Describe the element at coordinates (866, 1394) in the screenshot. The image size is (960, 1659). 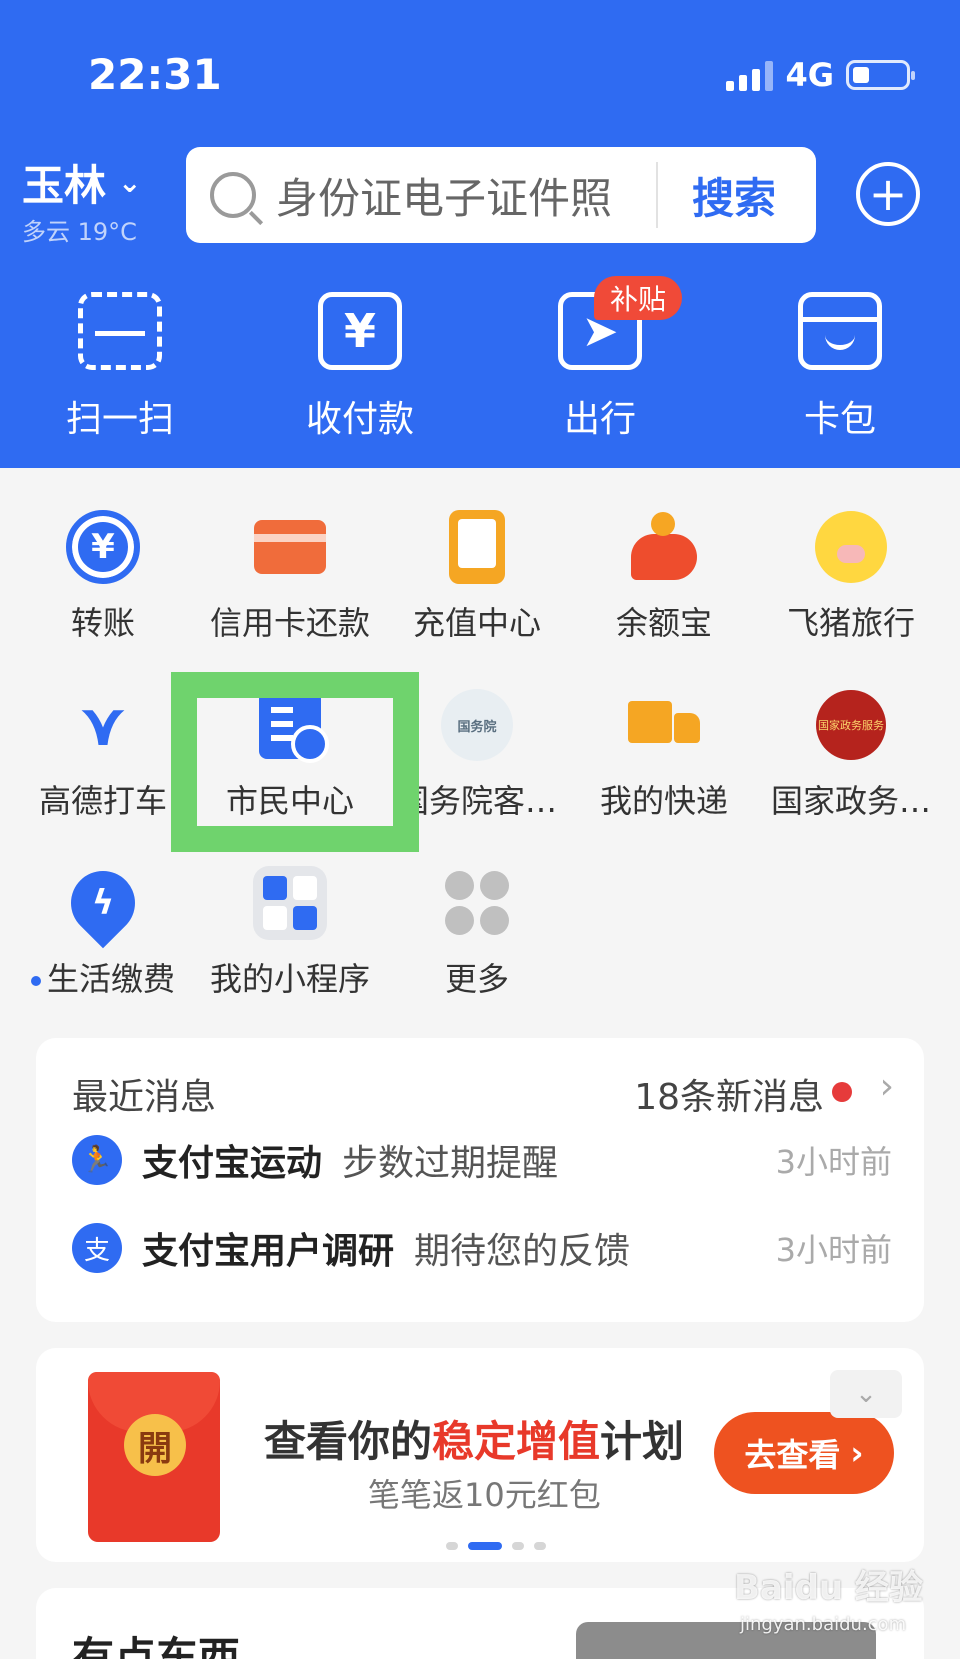
I see `collapse-chevron-icon: ⌄` at that location.